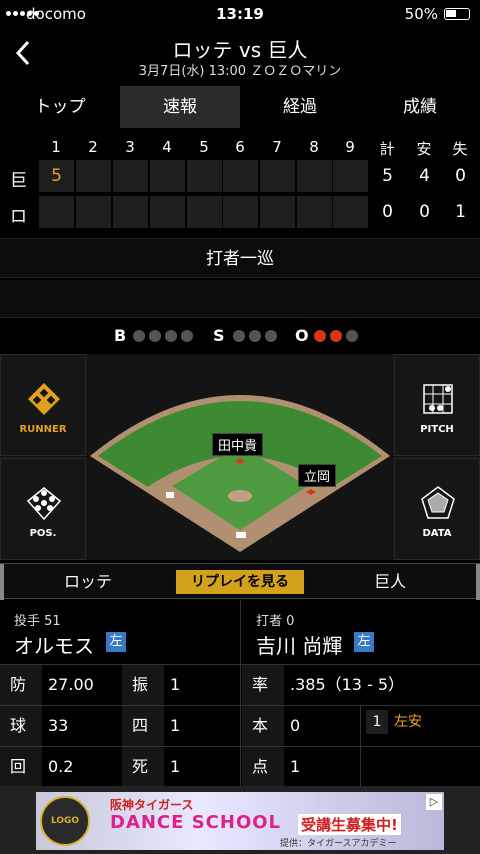  What do you see at coordinates (44, 399) in the screenshot?
I see `runner-icon` at bounding box center [44, 399].